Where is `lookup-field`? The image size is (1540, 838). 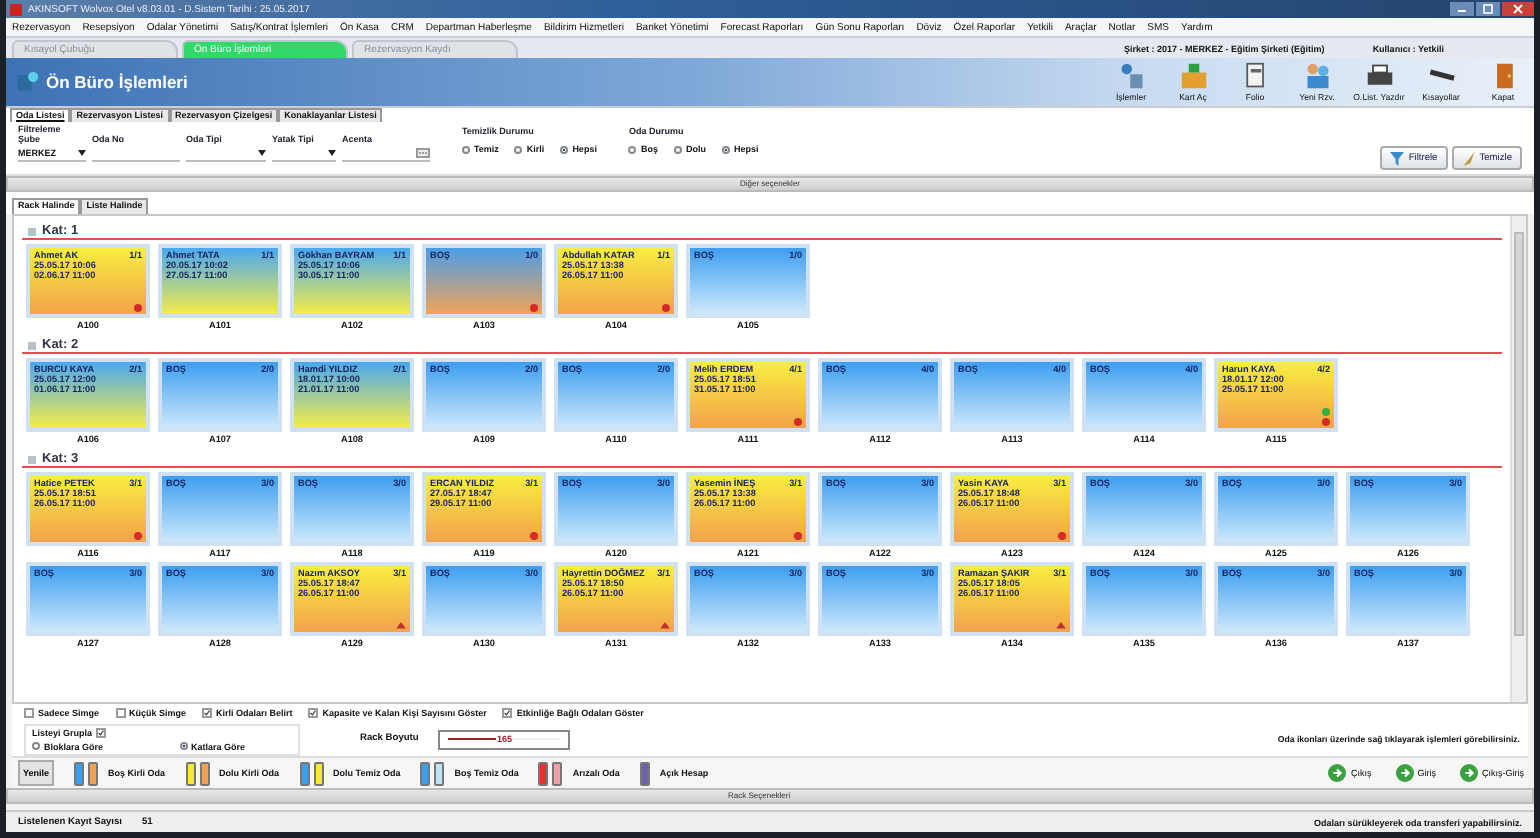 lookup-field is located at coordinates (386, 154).